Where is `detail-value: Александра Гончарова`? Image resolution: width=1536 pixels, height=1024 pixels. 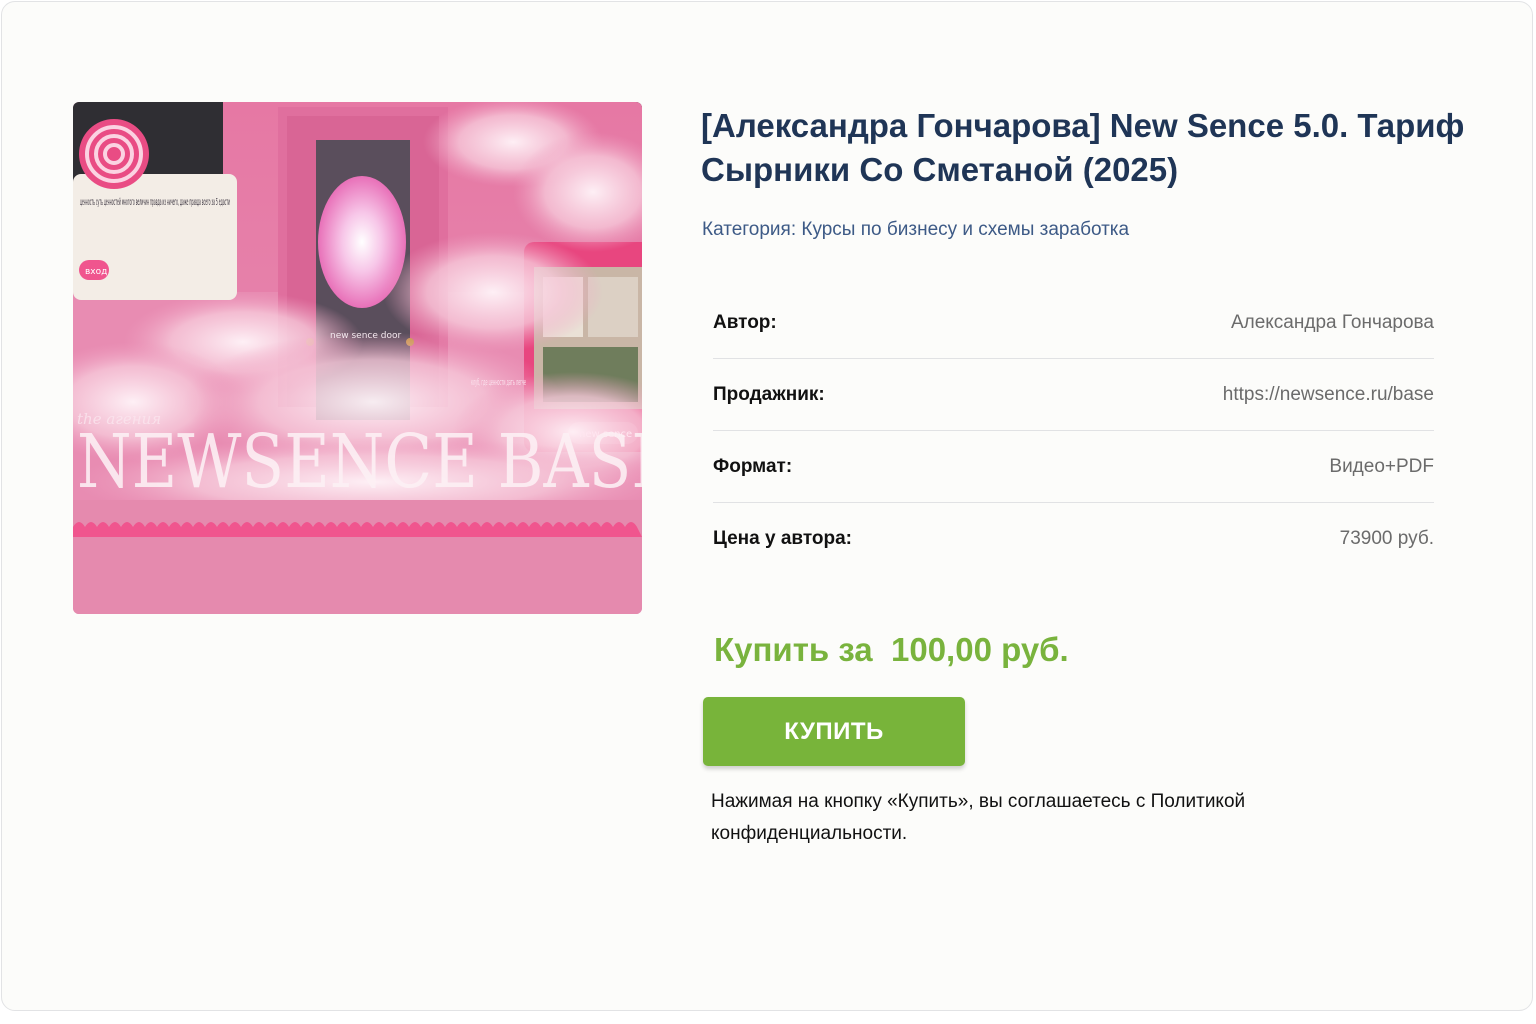
detail-value: Александра Гончарова is located at coordinates (1332, 322).